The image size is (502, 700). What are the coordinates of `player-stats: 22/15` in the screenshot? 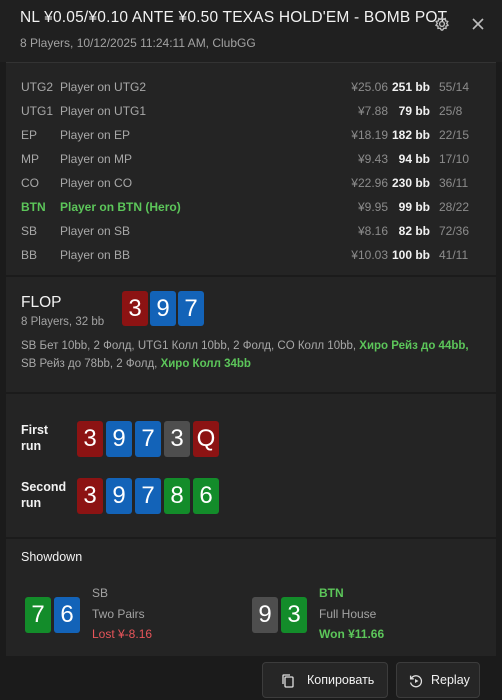 It's located at (454, 135).